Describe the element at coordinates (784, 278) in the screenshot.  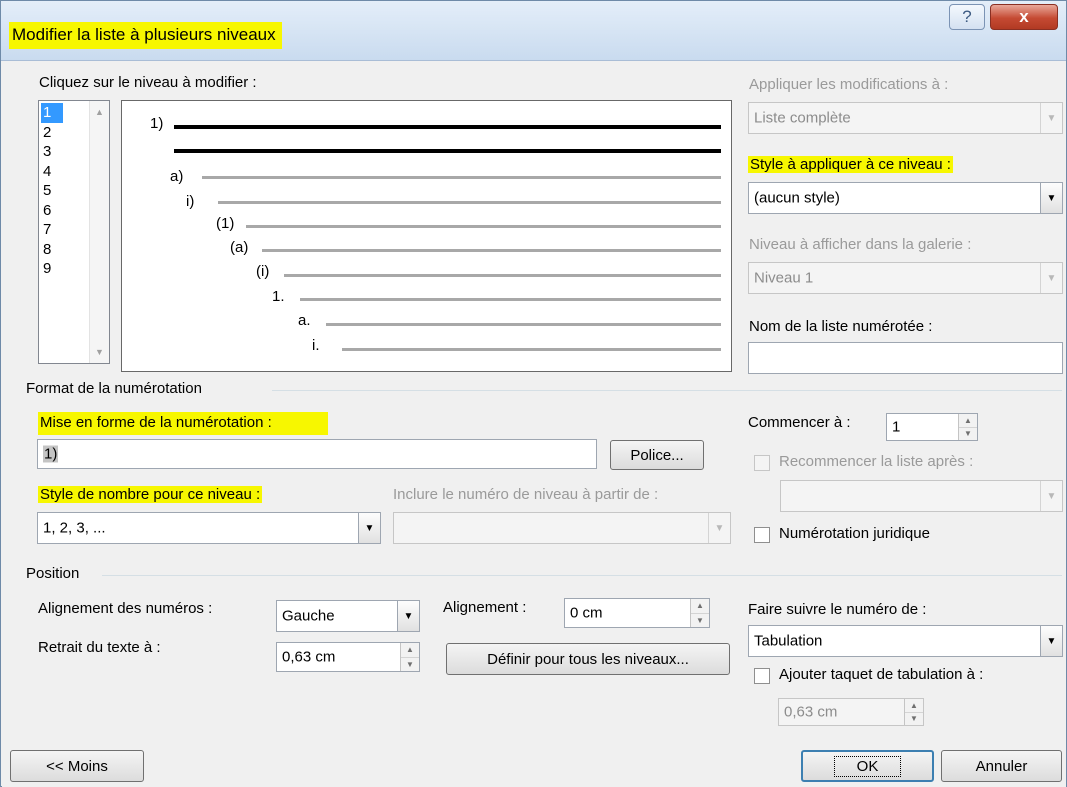
I see `gallery-level-value: Niveau 1` at that location.